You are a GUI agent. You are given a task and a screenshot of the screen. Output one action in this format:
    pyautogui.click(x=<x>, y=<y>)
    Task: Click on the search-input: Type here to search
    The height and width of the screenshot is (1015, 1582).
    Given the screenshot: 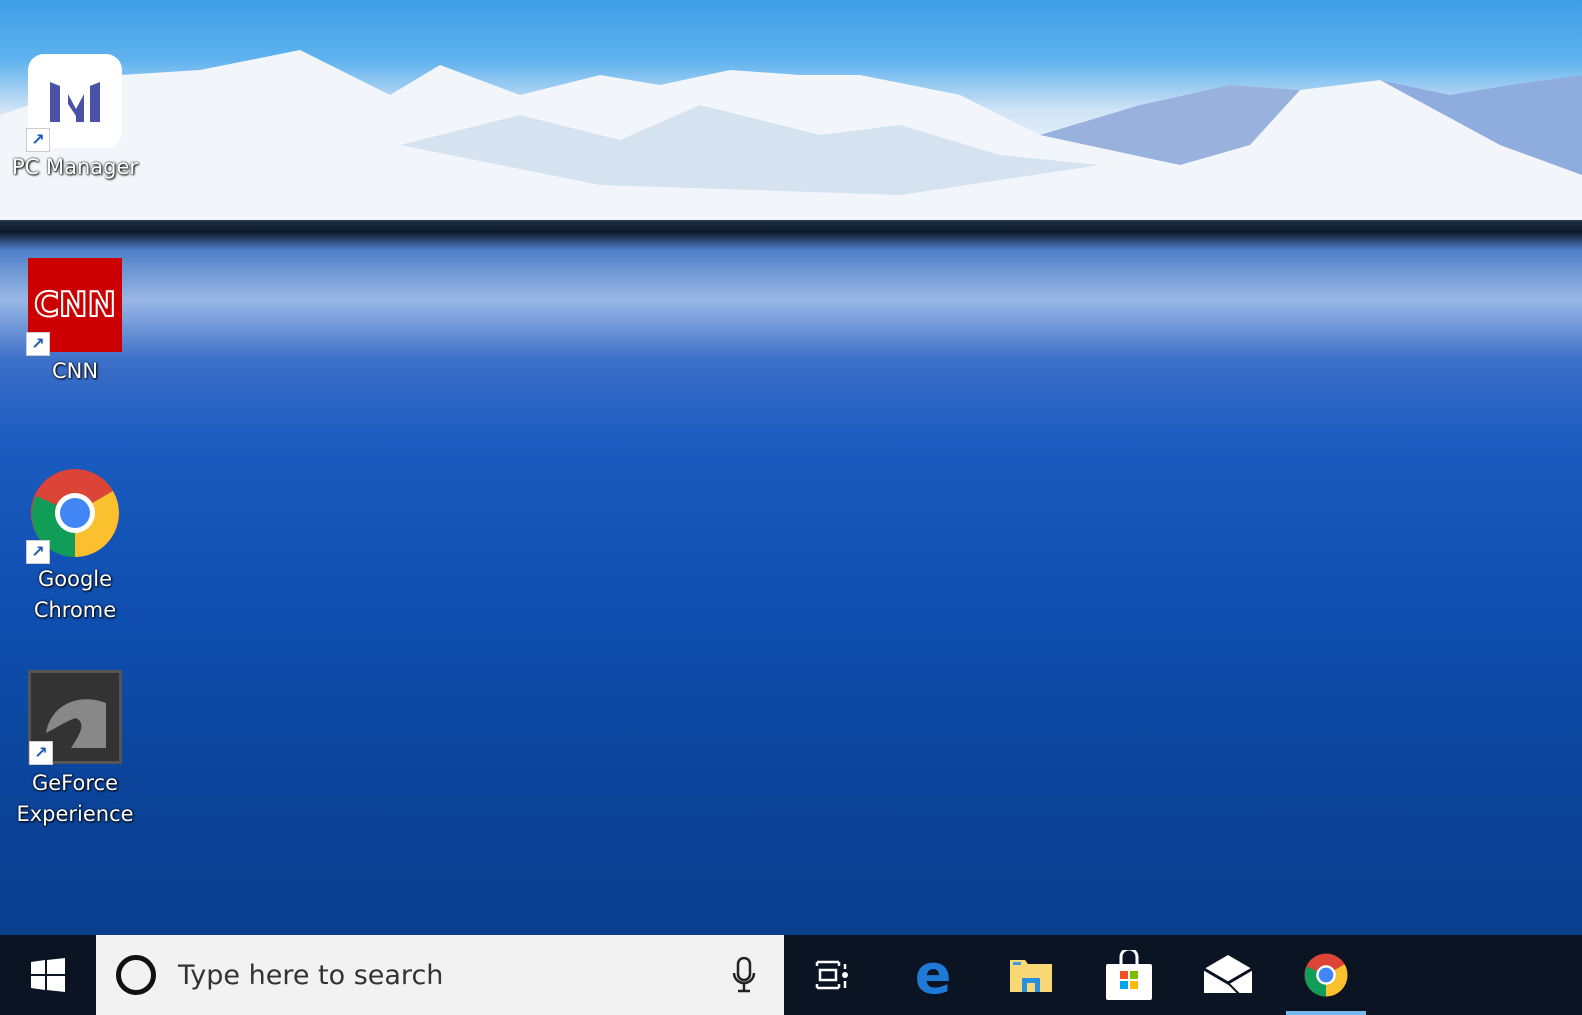 What is the action you would take?
    pyautogui.click(x=310, y=975)
    